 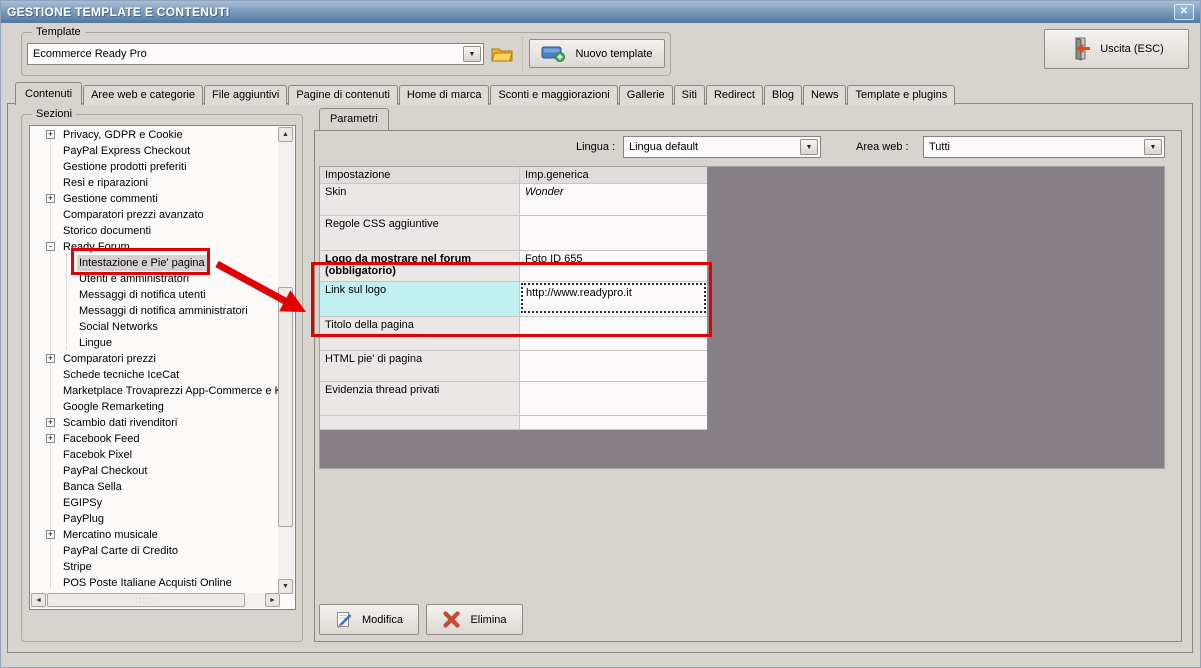 I want to click on tree-item: Comparatori prezzi avanzato, so click(x=155, y=215).